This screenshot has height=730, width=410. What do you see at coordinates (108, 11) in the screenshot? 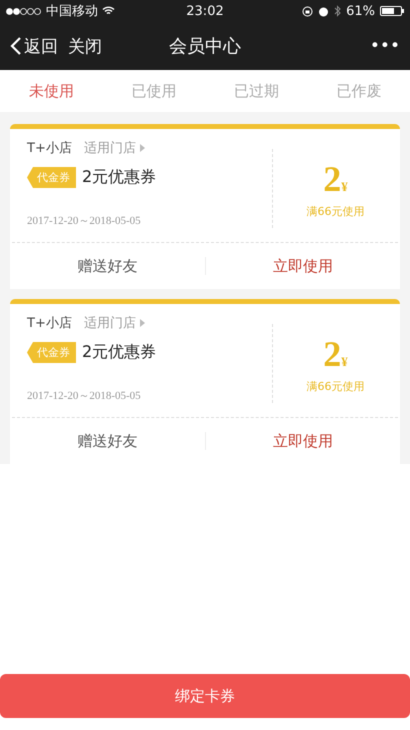
I see `wifi-icon` at bounding box center [108, 11].